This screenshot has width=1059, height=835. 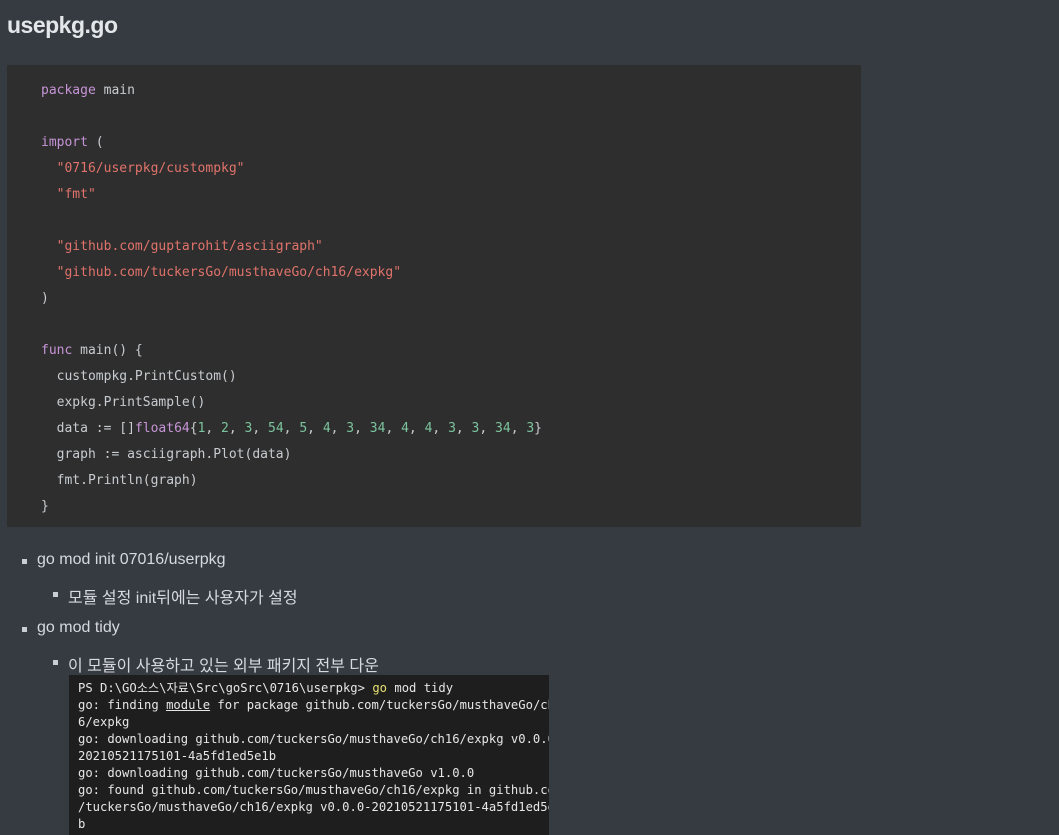 What do you see at coordinates (62, 25) in the screenshot?
I see `page-title: usepkg.go` at bounding box center [62, 25].